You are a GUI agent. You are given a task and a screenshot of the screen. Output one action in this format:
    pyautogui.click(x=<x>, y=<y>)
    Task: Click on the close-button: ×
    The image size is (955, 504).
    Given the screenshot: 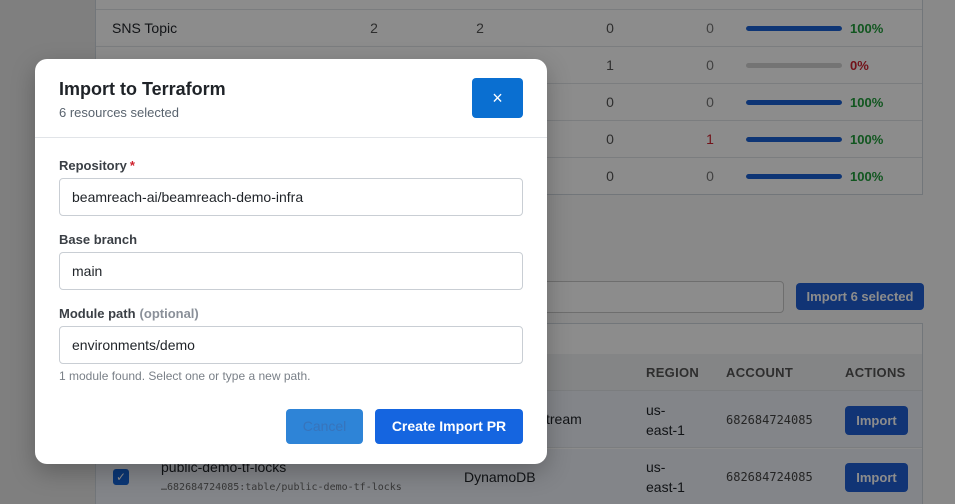 What is the action you would take?
    pyautogui.click(x=497, y=98)
    